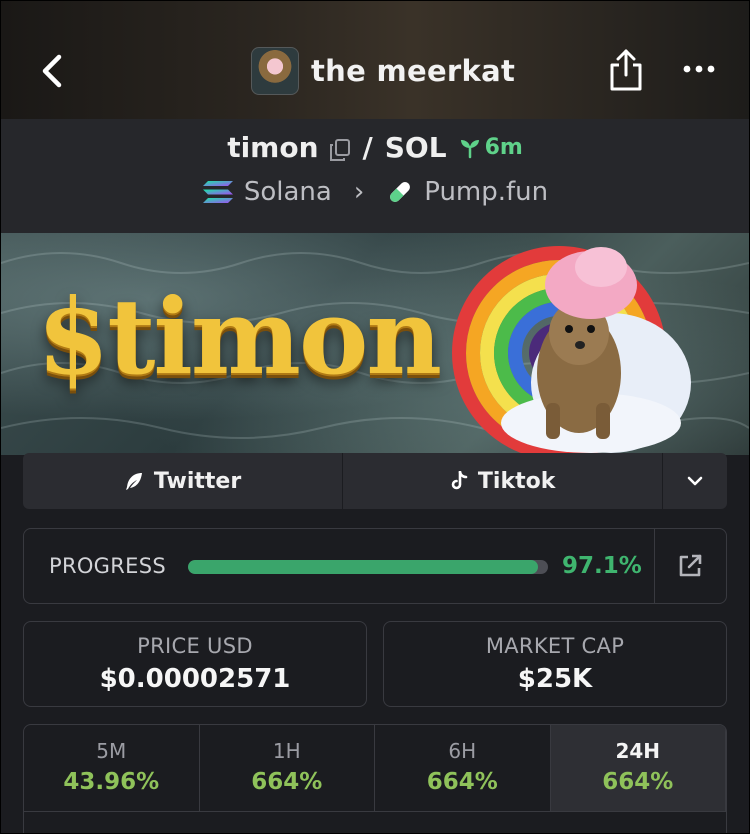 This screenshot has width=750, height=834. I want to click on price-usd-card: PRICE USD $0.00002571, so click(195, 664).